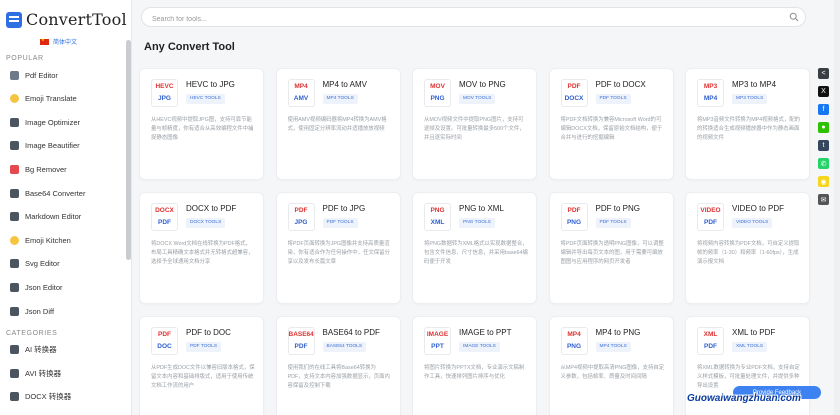 This screenshot has height=415, width=840. What do you see at coordinates (823, 145) in the screenshot?
I see `tumblr-icon: t` at bounding box center [823, 145].